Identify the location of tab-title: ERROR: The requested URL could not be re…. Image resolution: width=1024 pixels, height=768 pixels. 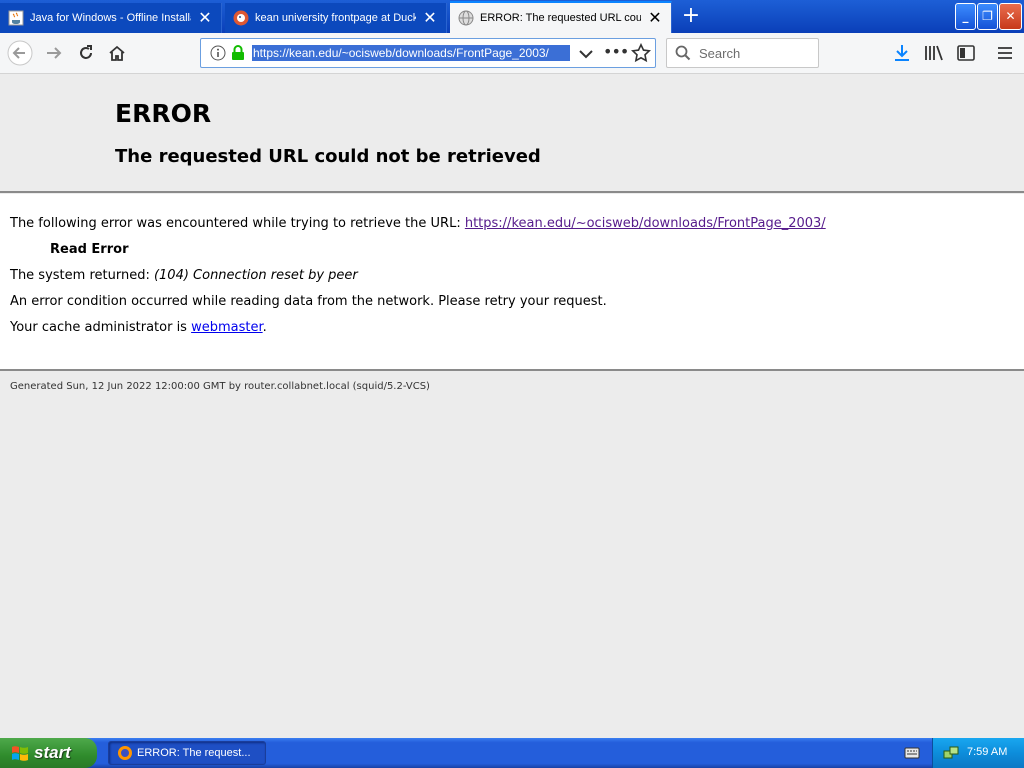
(560, 18).